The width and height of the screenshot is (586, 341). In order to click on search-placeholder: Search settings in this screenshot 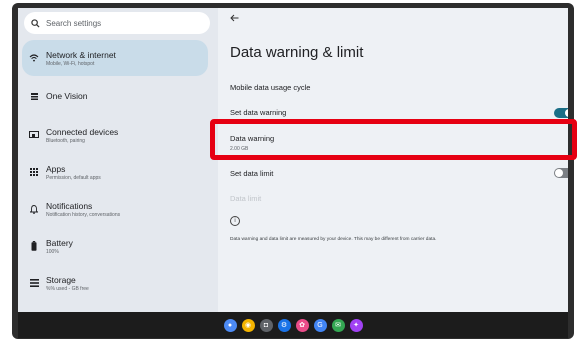, I will do `click(74, 23)`.